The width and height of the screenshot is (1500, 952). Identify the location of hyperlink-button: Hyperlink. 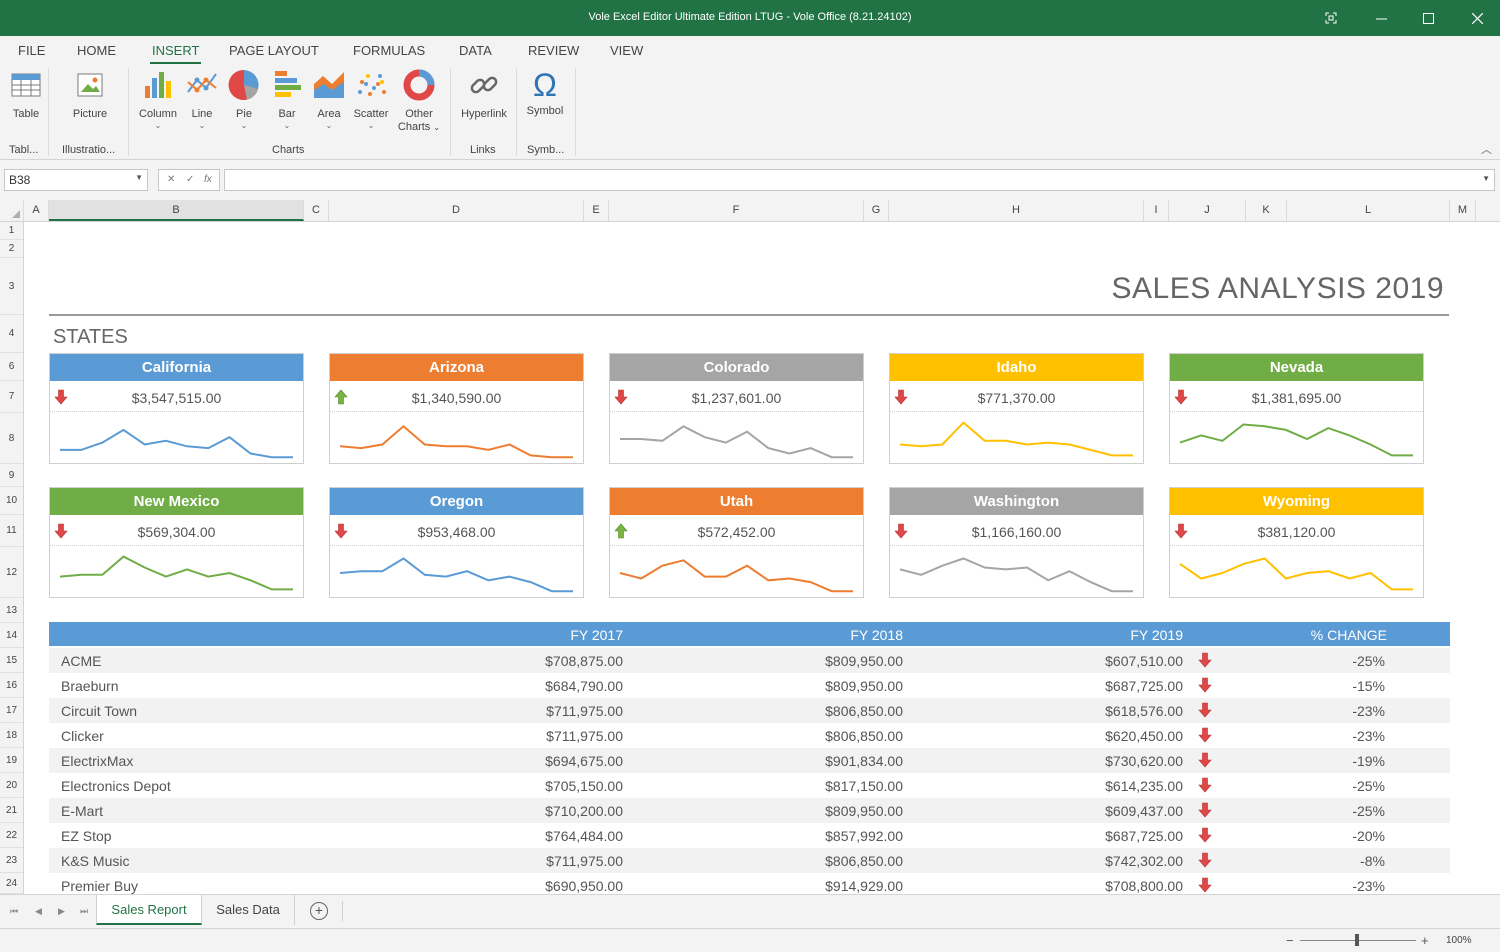
(484, 94).